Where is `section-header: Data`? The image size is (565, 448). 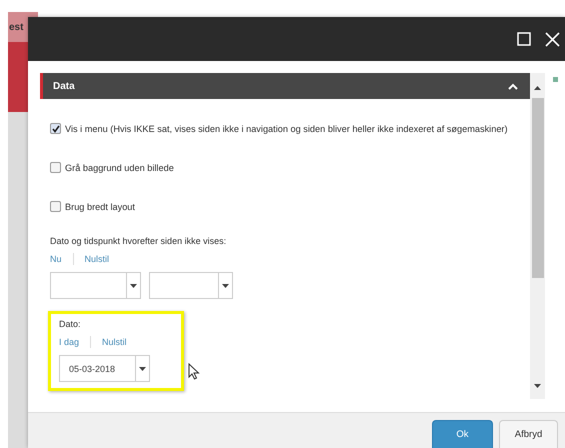
section-header: Data is located at coordinates (285, 86).